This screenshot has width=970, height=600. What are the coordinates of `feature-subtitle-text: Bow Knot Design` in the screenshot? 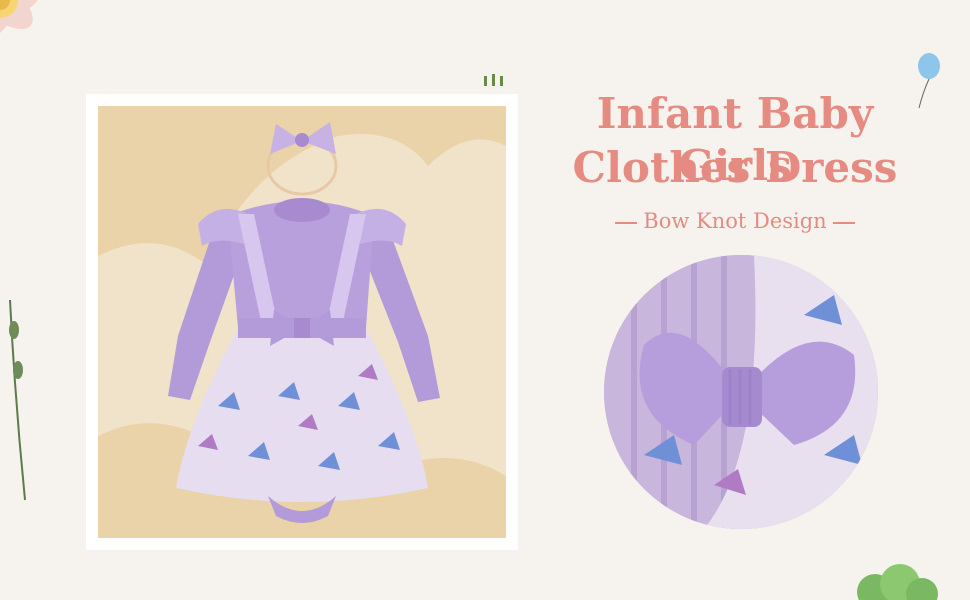 It's located at (735, 221).